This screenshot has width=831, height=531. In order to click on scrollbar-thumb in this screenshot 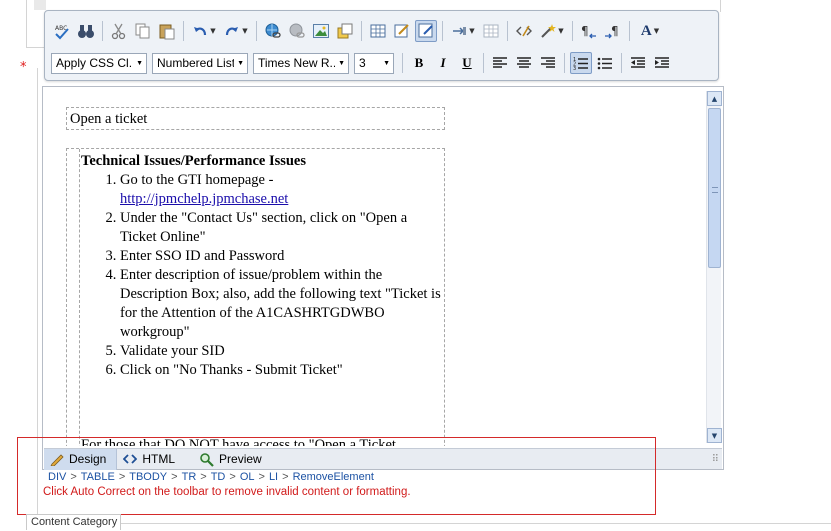, I will do `click(714, 188)`.